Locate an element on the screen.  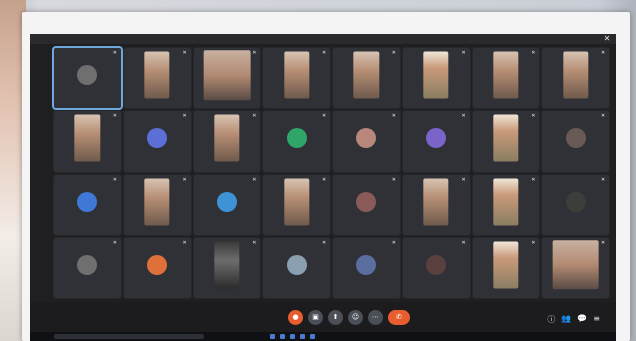
window-titlebar: ✕ is located at coordinates (323, 39).